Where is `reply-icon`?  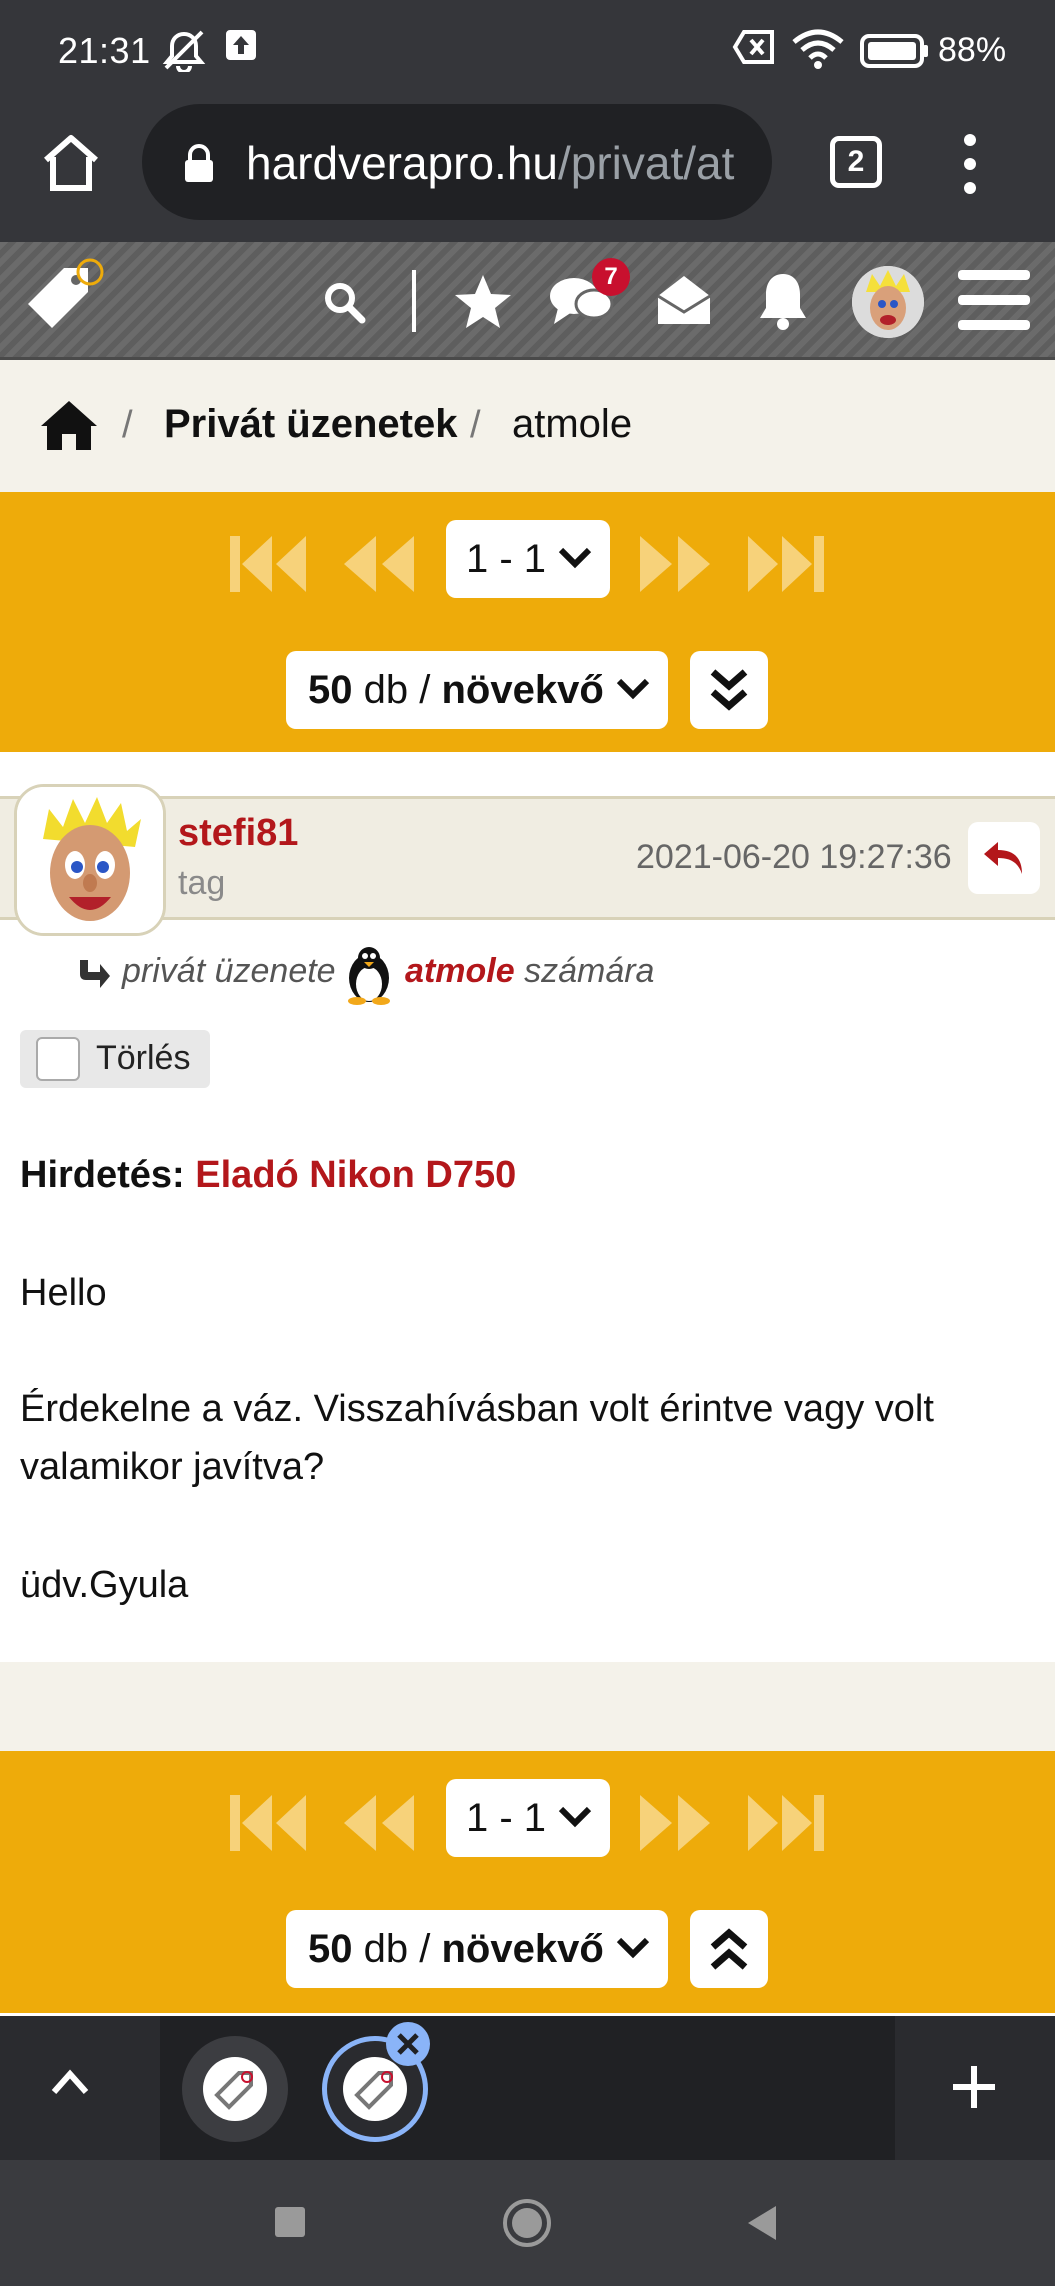
reply-icon is located at coordinates (1003, 858).